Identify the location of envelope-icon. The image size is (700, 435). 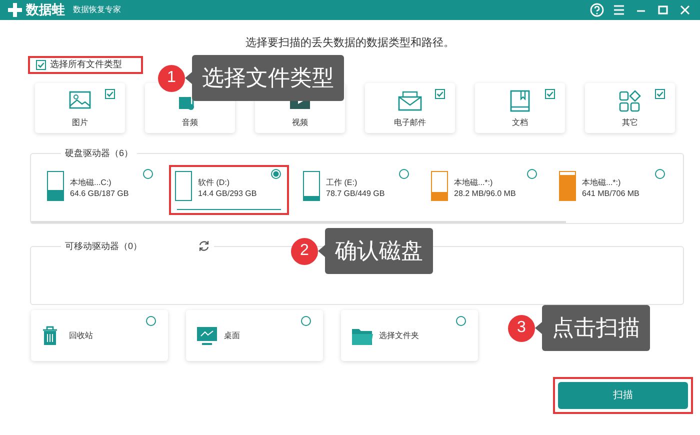
(410, 101).